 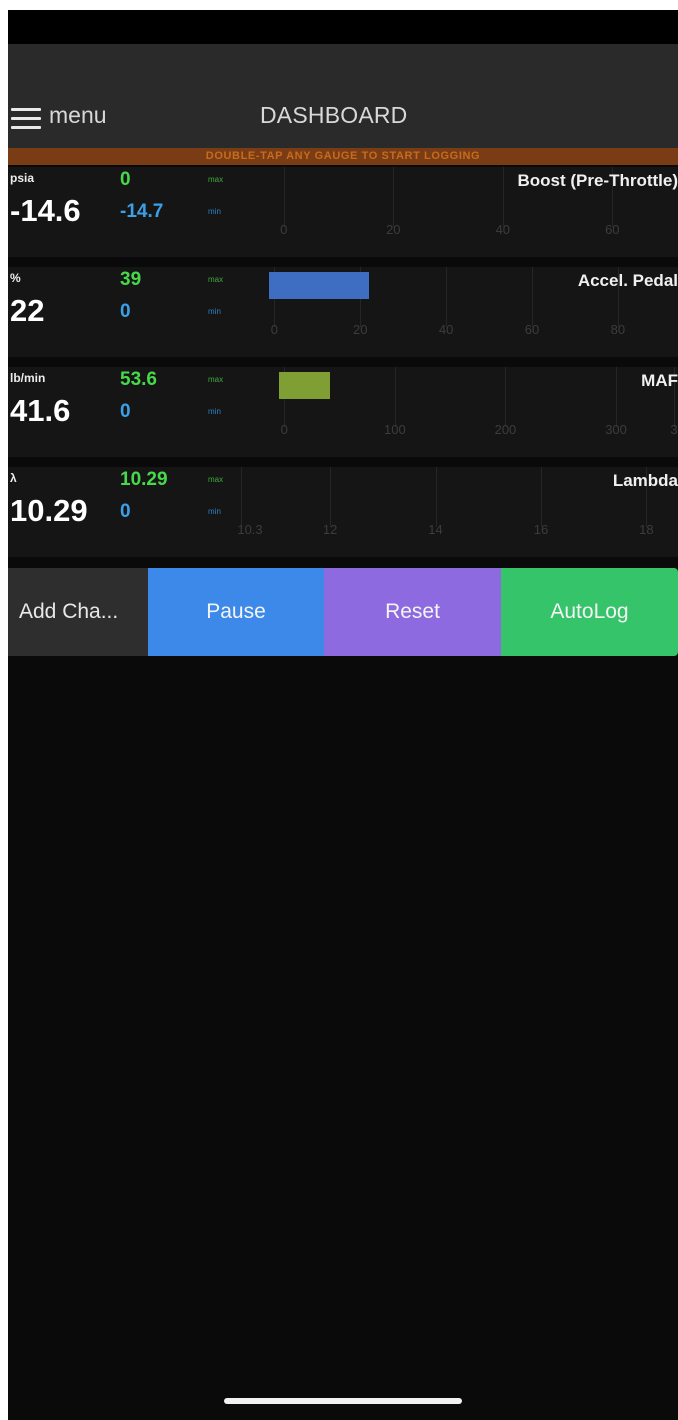 I want to click on gauge-tick-label: 3, so click(x=674, y=429).